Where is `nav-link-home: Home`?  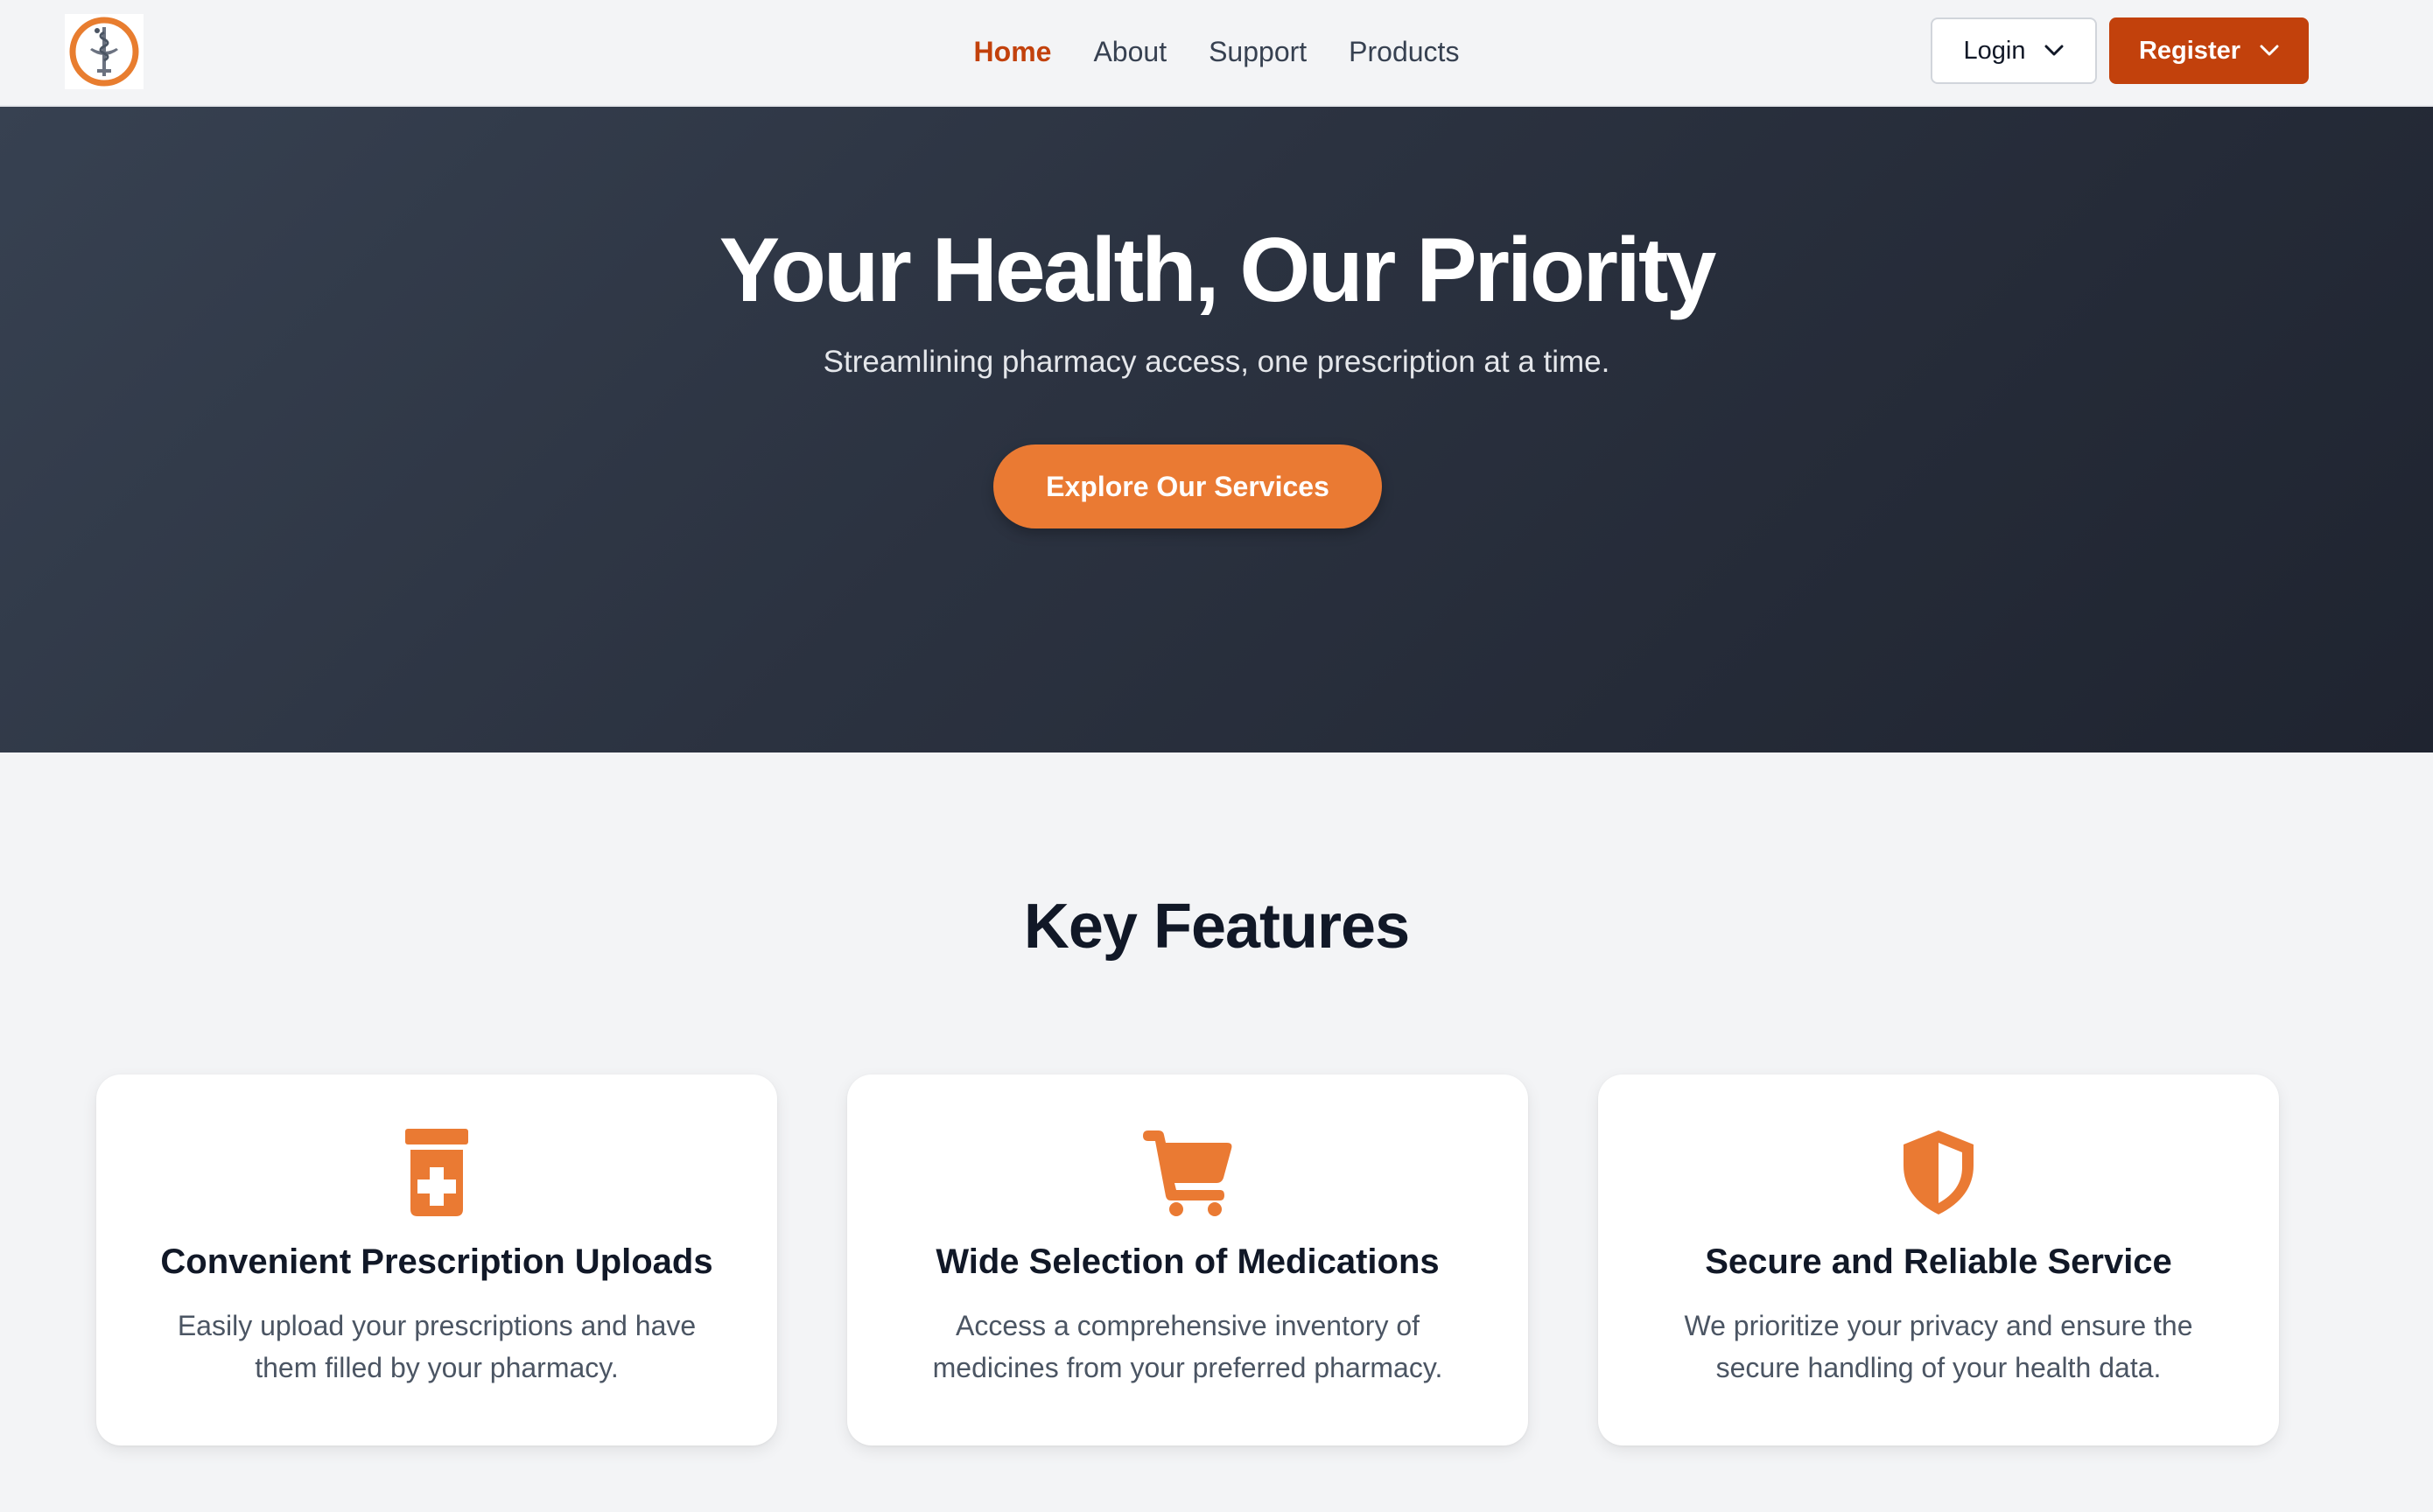
nav-link-home: Home is located at coordinates (1013, 52).